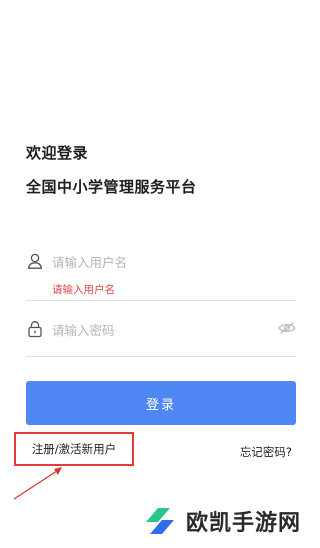  What do you see at coordinates (161, 275) in the screenshot?
I see `username-field: 请输入用户名` at bounding box center [161, 275].